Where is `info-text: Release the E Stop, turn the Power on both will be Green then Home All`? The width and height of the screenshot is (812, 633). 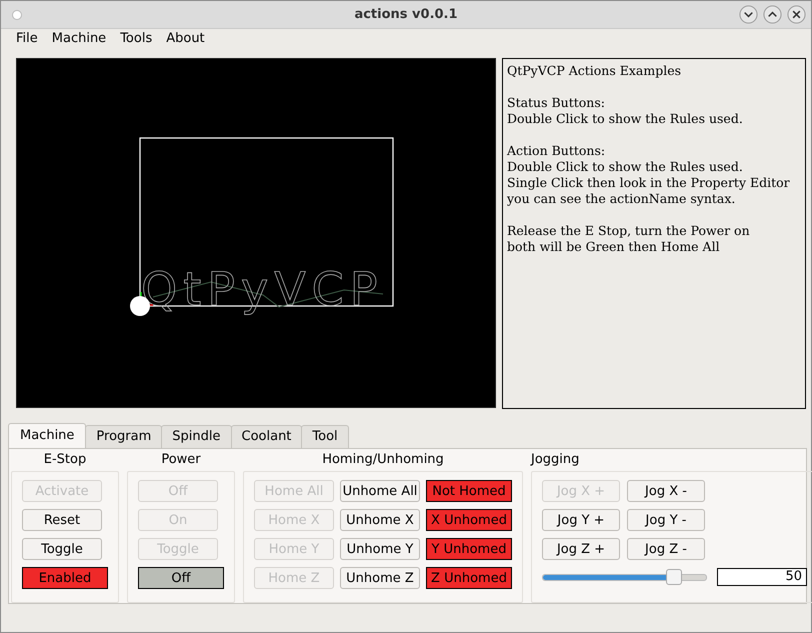
info-text: Release the E Stop, turn the Power on both will be Green then Home All is located at coordinates (629, 239).